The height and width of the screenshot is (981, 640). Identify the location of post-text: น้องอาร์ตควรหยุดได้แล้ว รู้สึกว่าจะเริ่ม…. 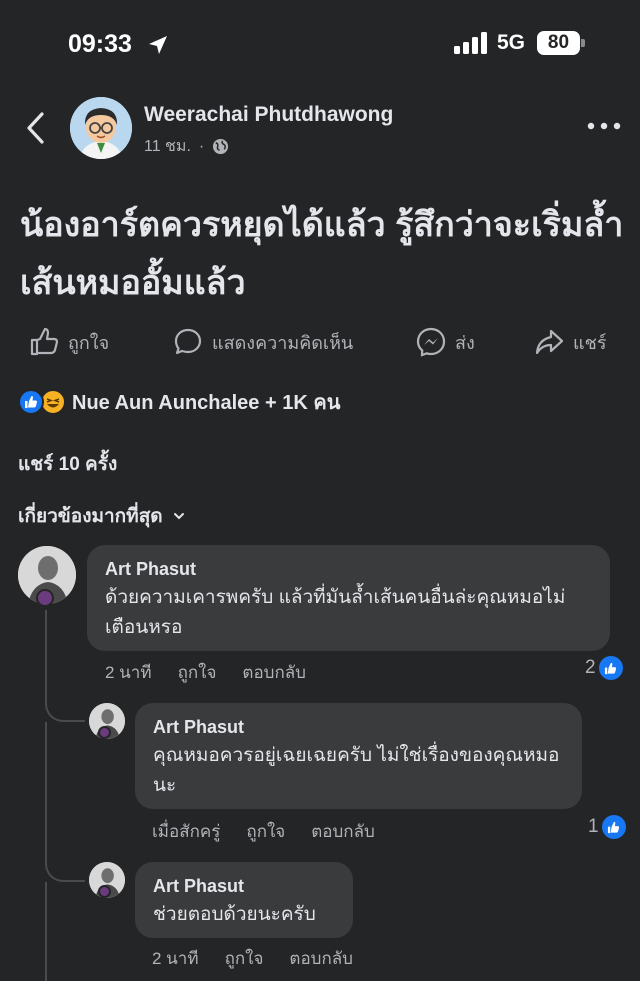
(322, 254).